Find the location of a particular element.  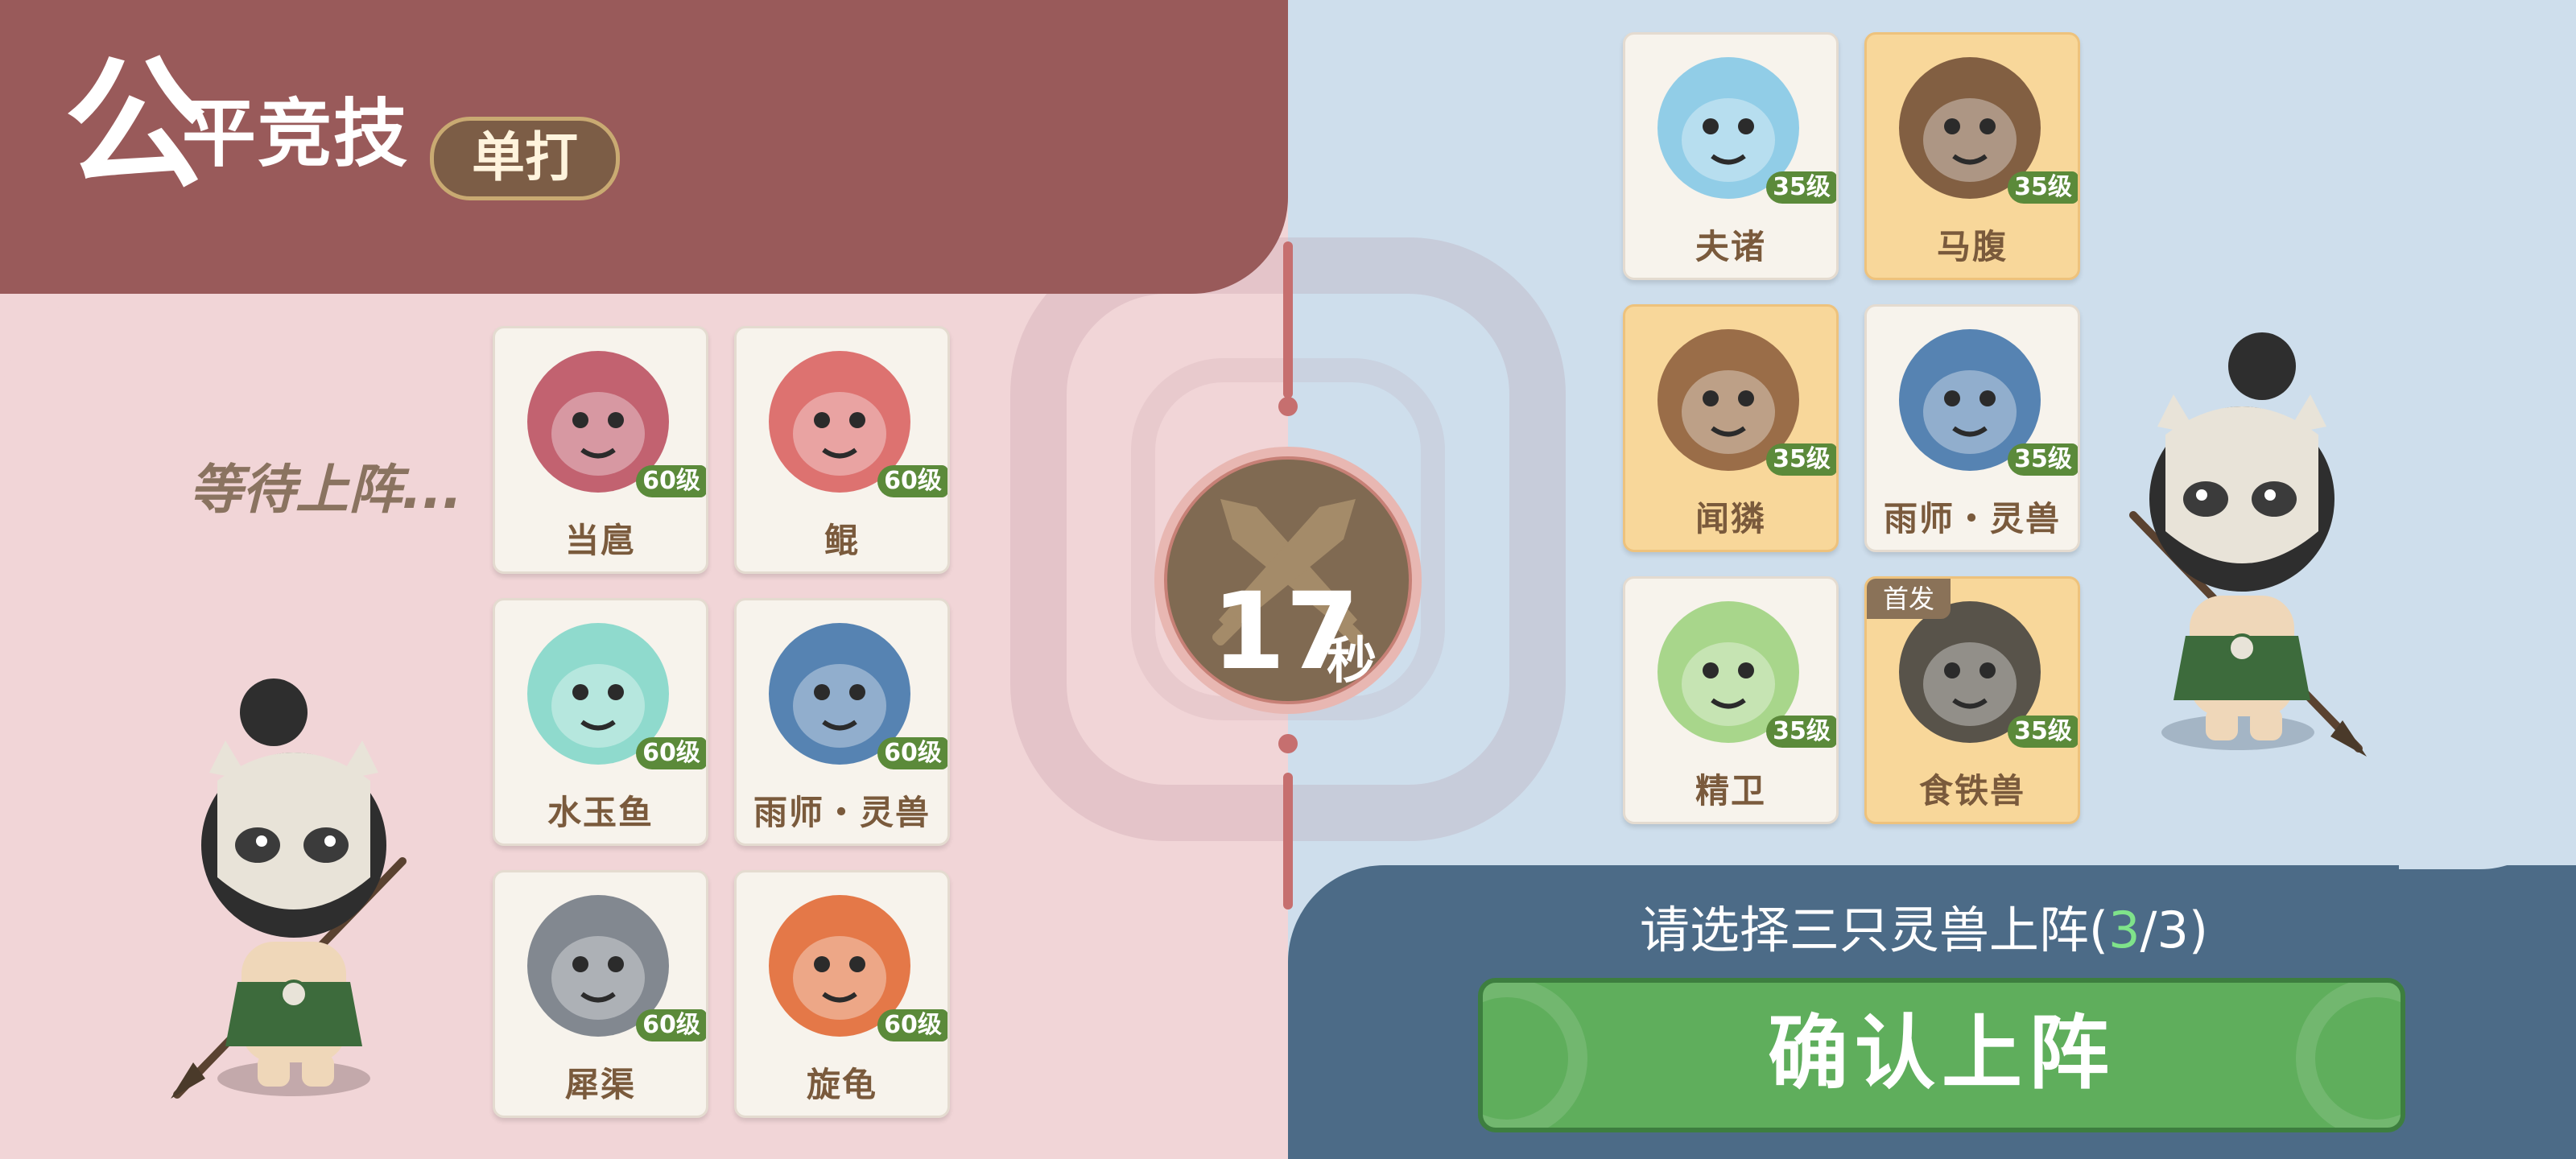

confirm-lineup-button: 确认上阵 is located at coordinates (1941, 1055).